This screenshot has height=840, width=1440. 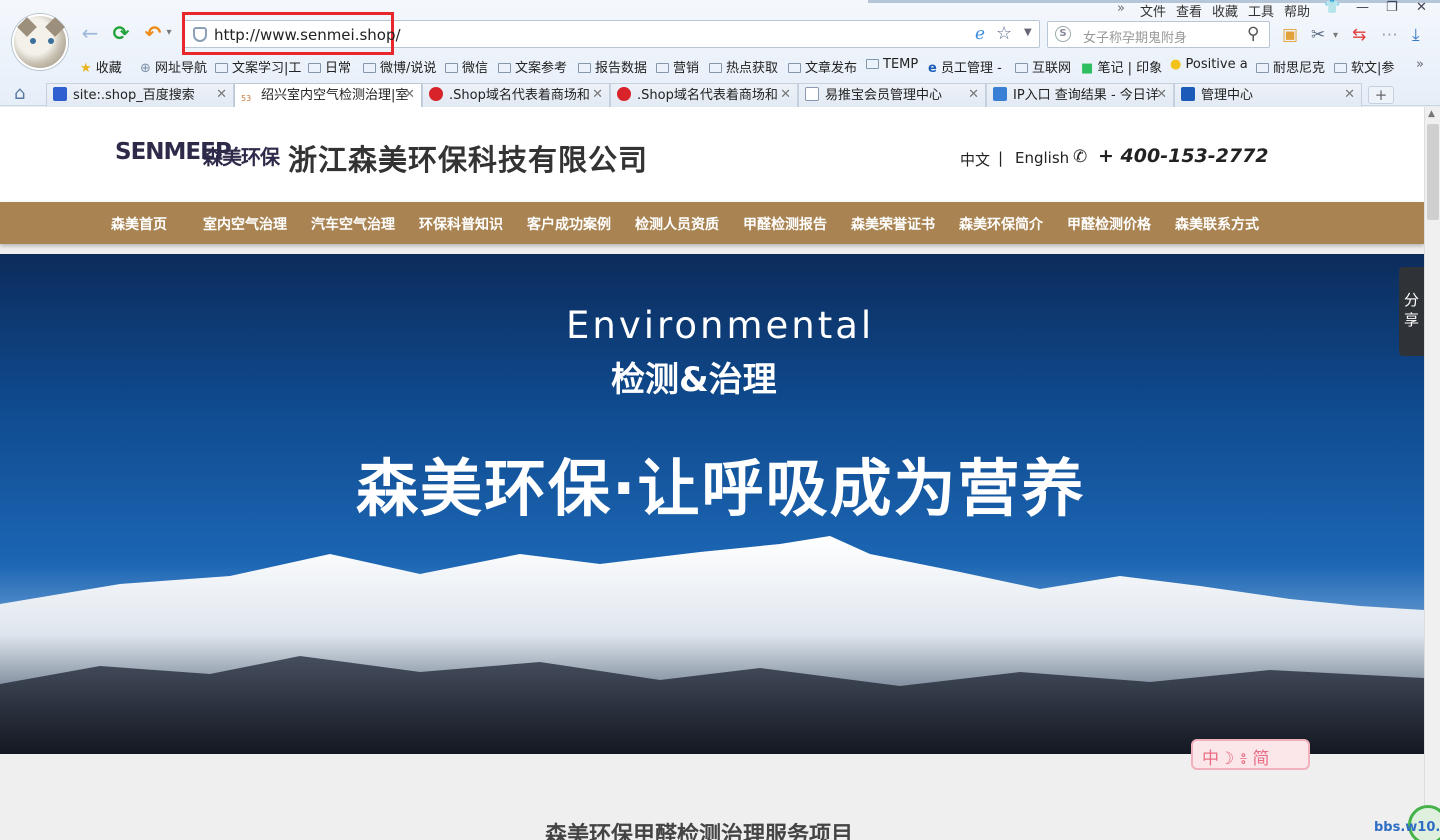 I want to click on bookmark-folder-soft: 软文|参, so click(x=1364, y=66).